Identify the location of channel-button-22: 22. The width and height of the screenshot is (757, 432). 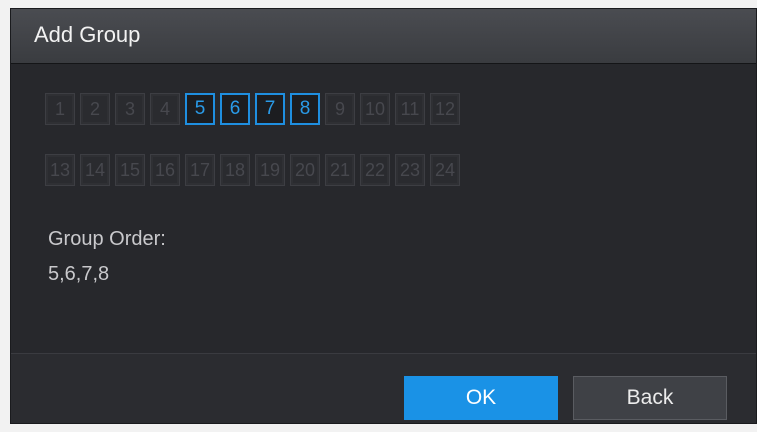
(375, 170).